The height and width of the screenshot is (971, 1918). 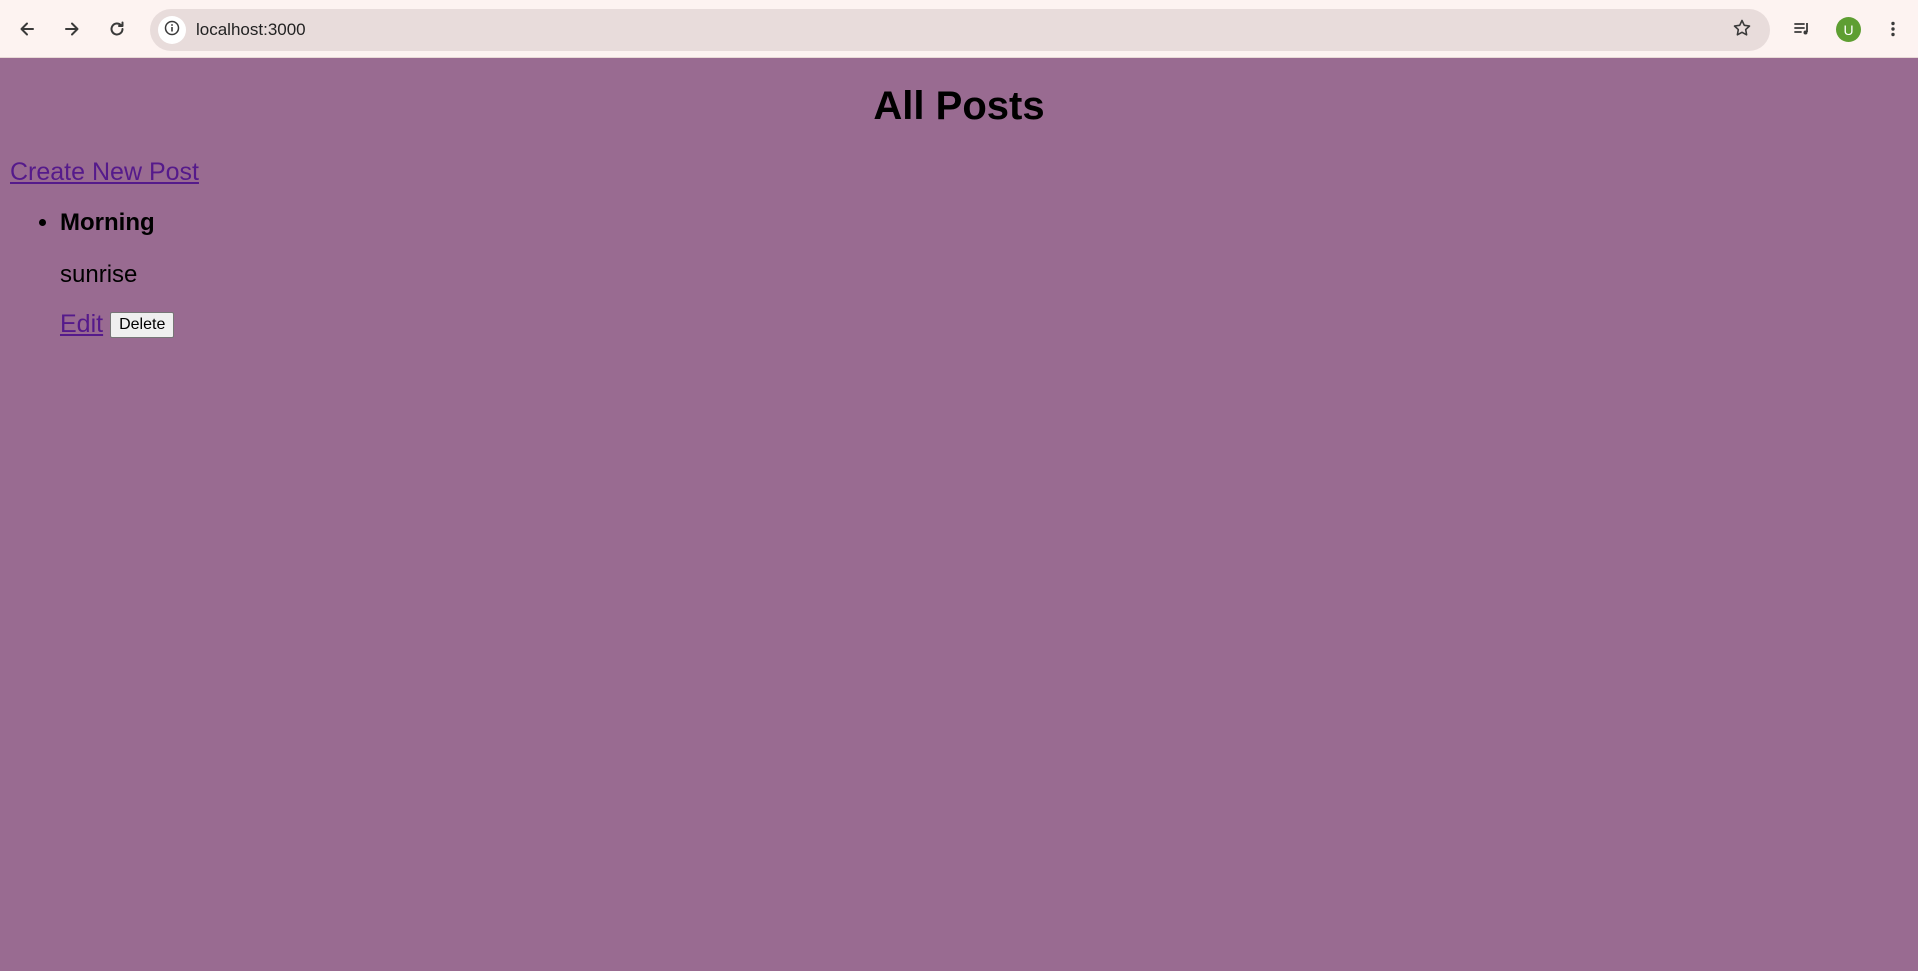 I want to click on create-new-post-link: Create New Post, so click(x=104, y=172).